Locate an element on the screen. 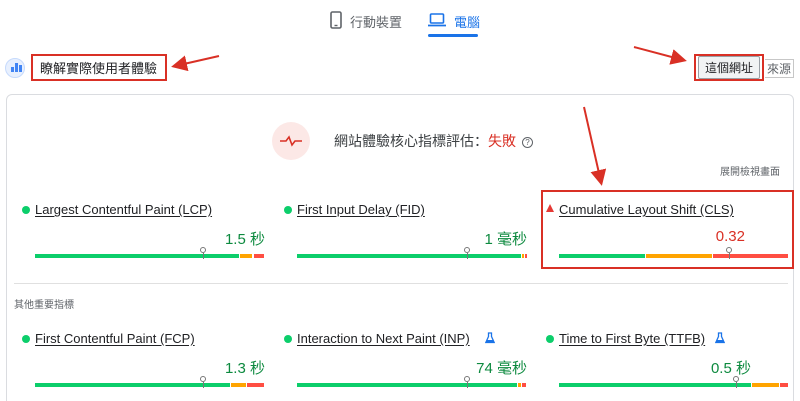  other-metrics-label: 其他重要指標 is located at coordinates (44, 305).